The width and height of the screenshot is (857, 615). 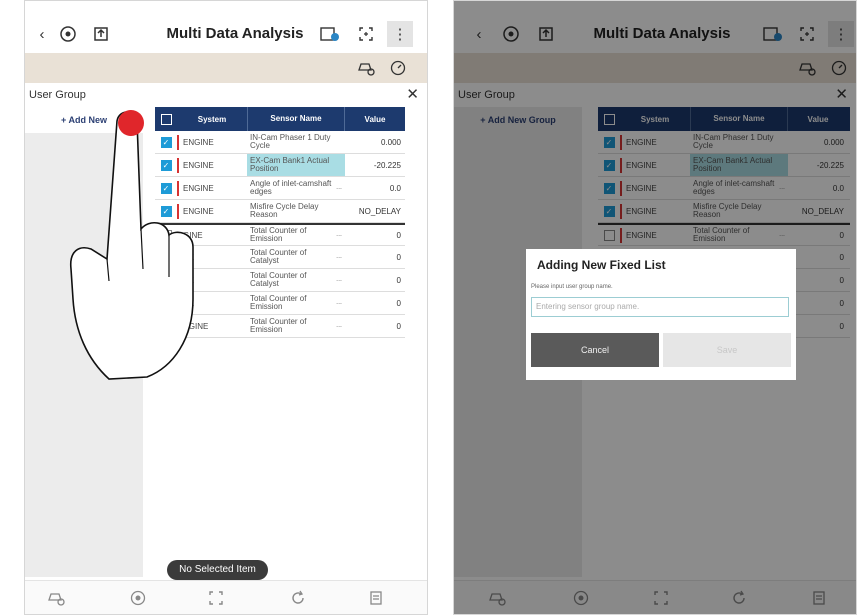 I want to click on save-button: Save, so click(x=727, y=350).